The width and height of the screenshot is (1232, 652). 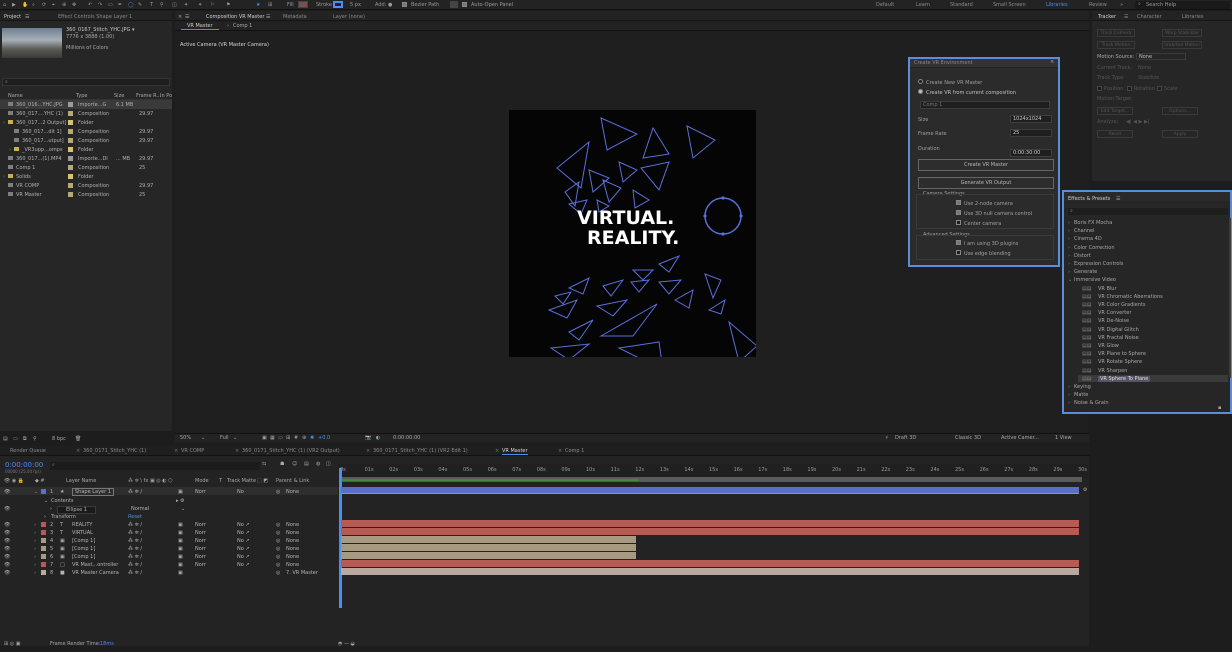 I want to click on motion-source-select: None, so click(x=1161, y=56).